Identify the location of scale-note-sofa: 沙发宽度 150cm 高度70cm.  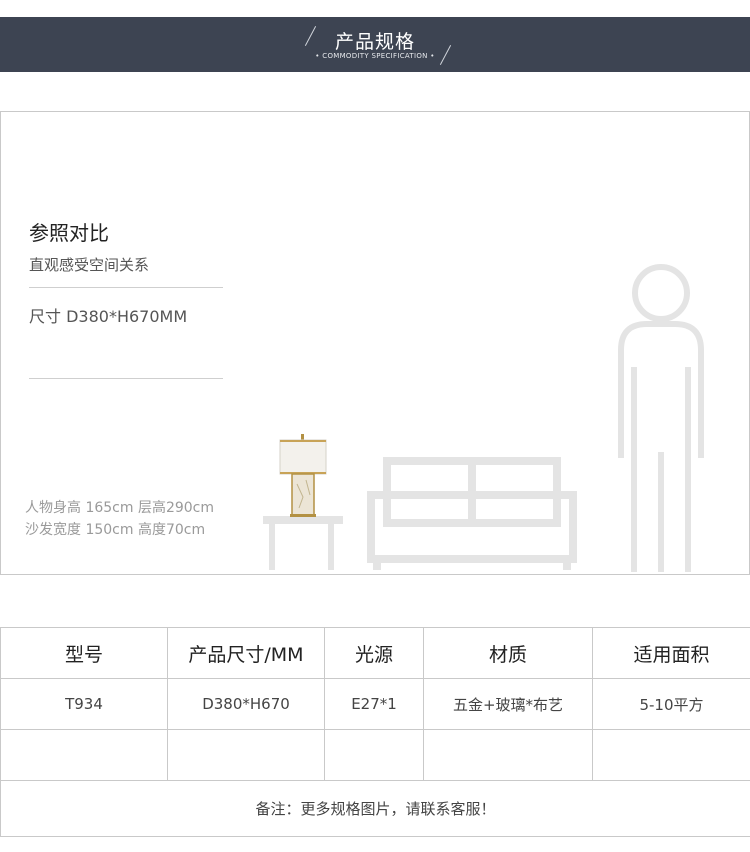
(115, 530).